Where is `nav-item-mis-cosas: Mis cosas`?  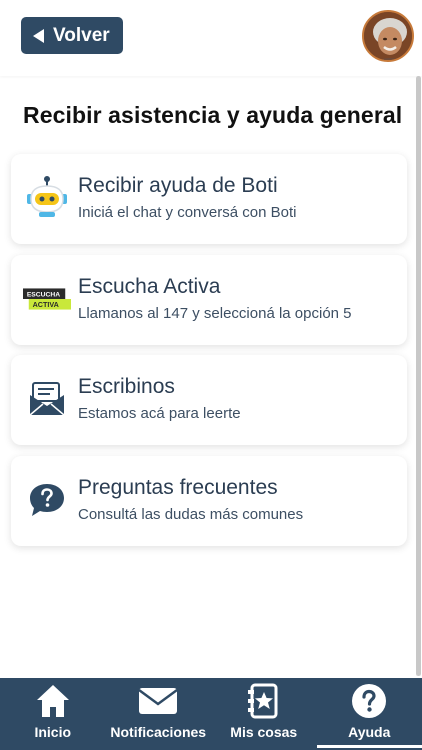
nav-item-mis-cosas: Mis cosas is located at coordinates (264, 714).